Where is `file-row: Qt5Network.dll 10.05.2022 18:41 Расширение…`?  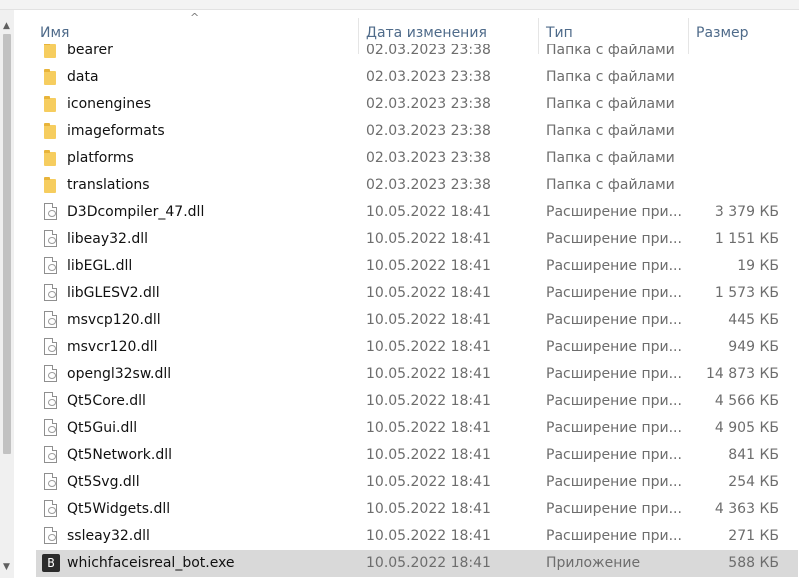 file-row: Qt5Network.dll 10.05.2022 18:41 Расширение… is located at coordinates (417, 455).